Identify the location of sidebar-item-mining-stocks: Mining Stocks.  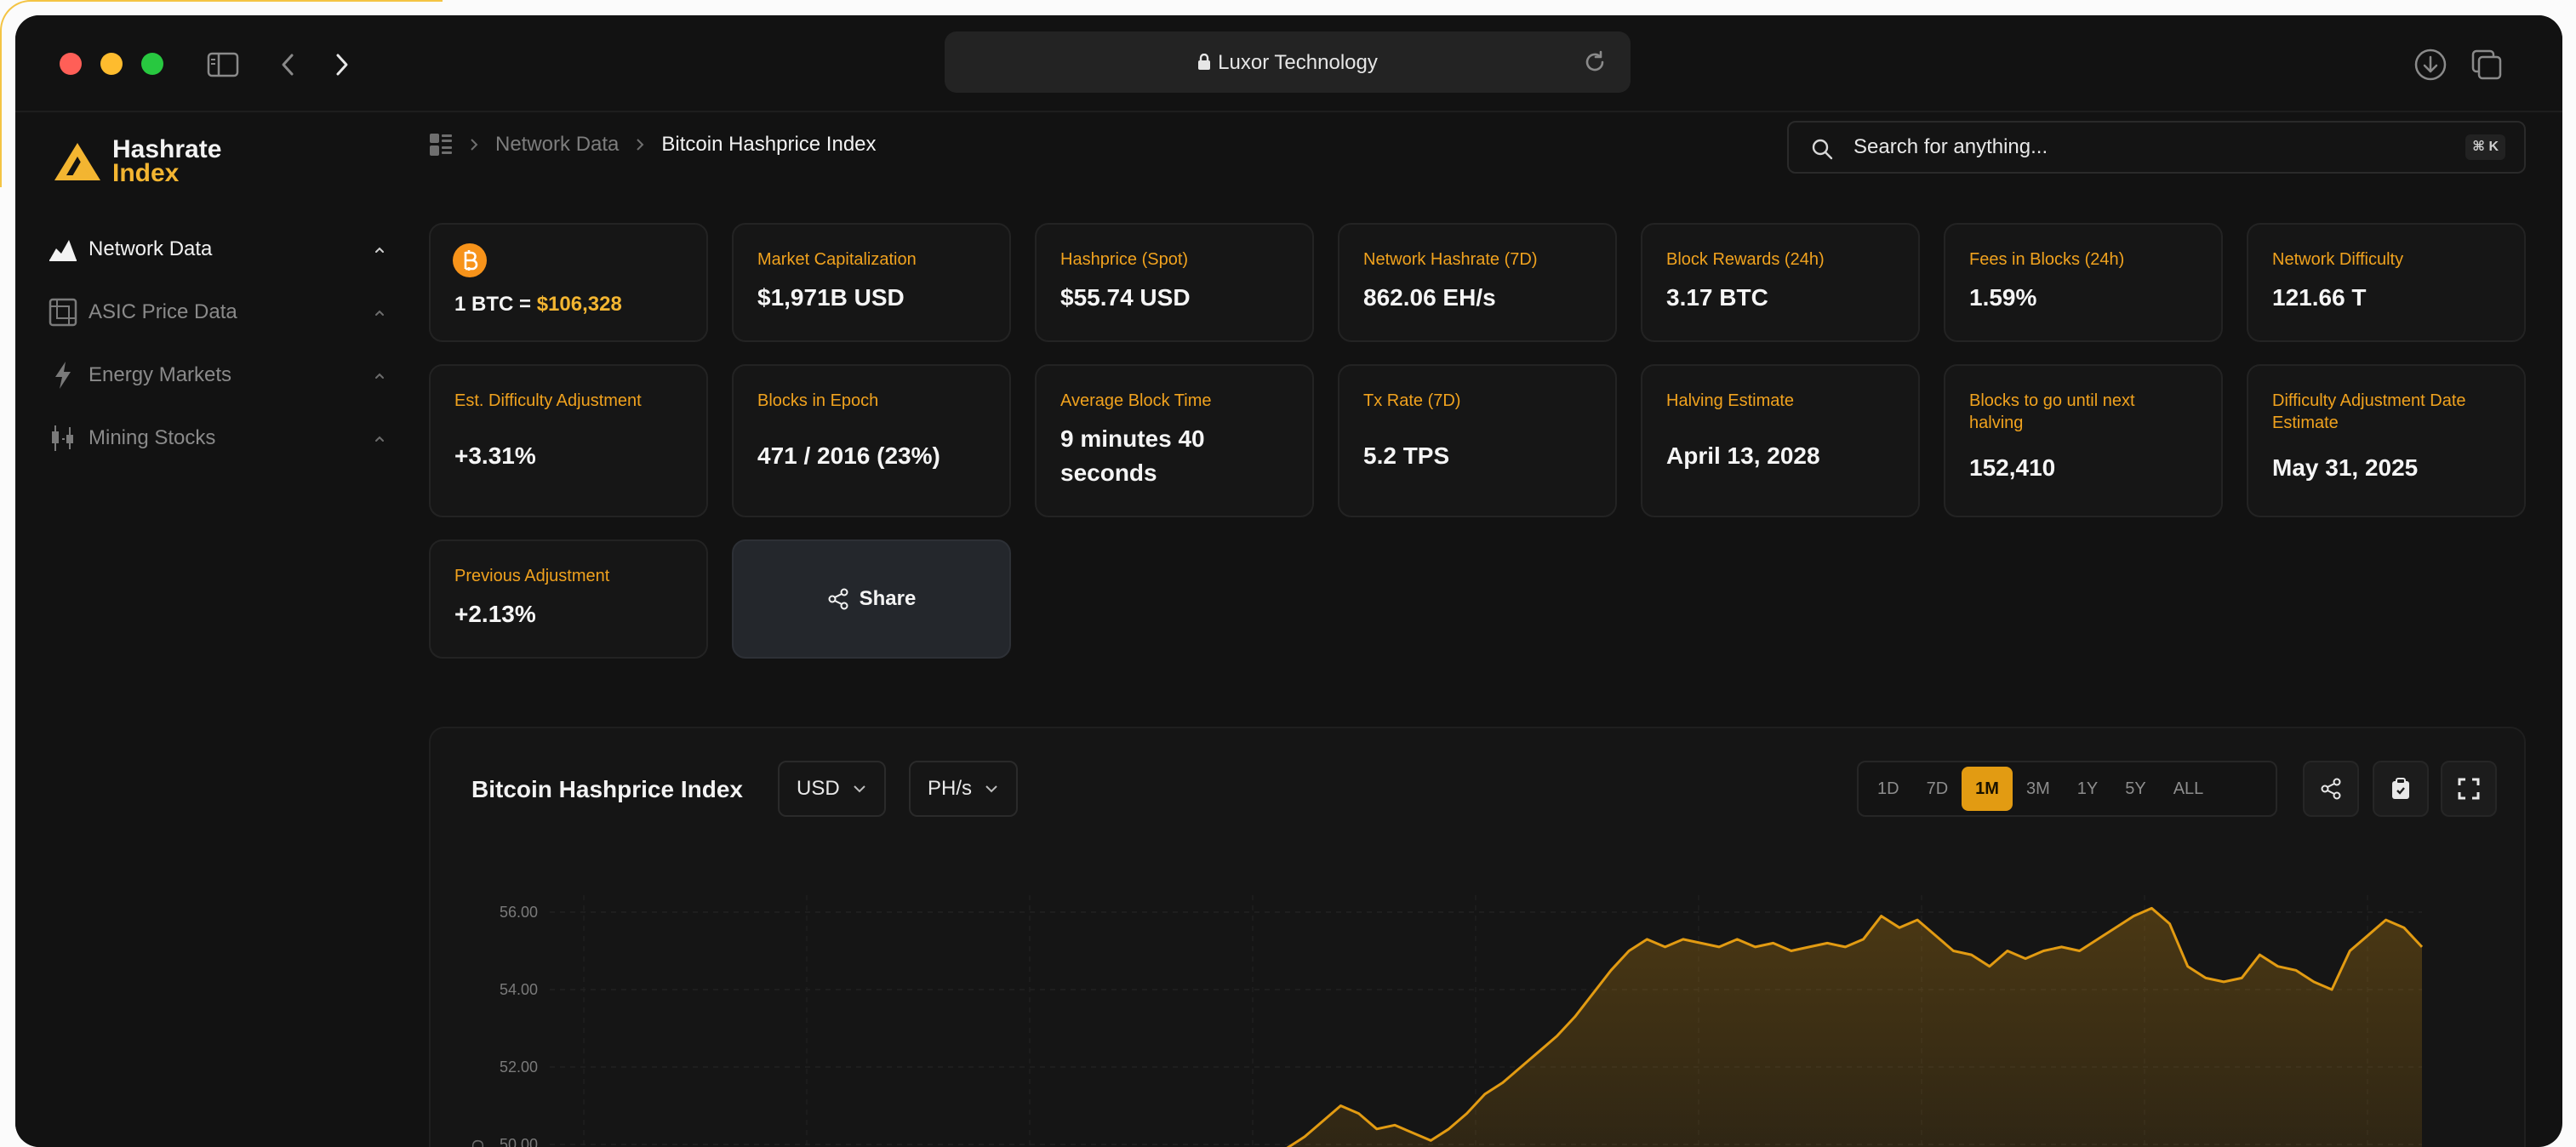
(218, 439).